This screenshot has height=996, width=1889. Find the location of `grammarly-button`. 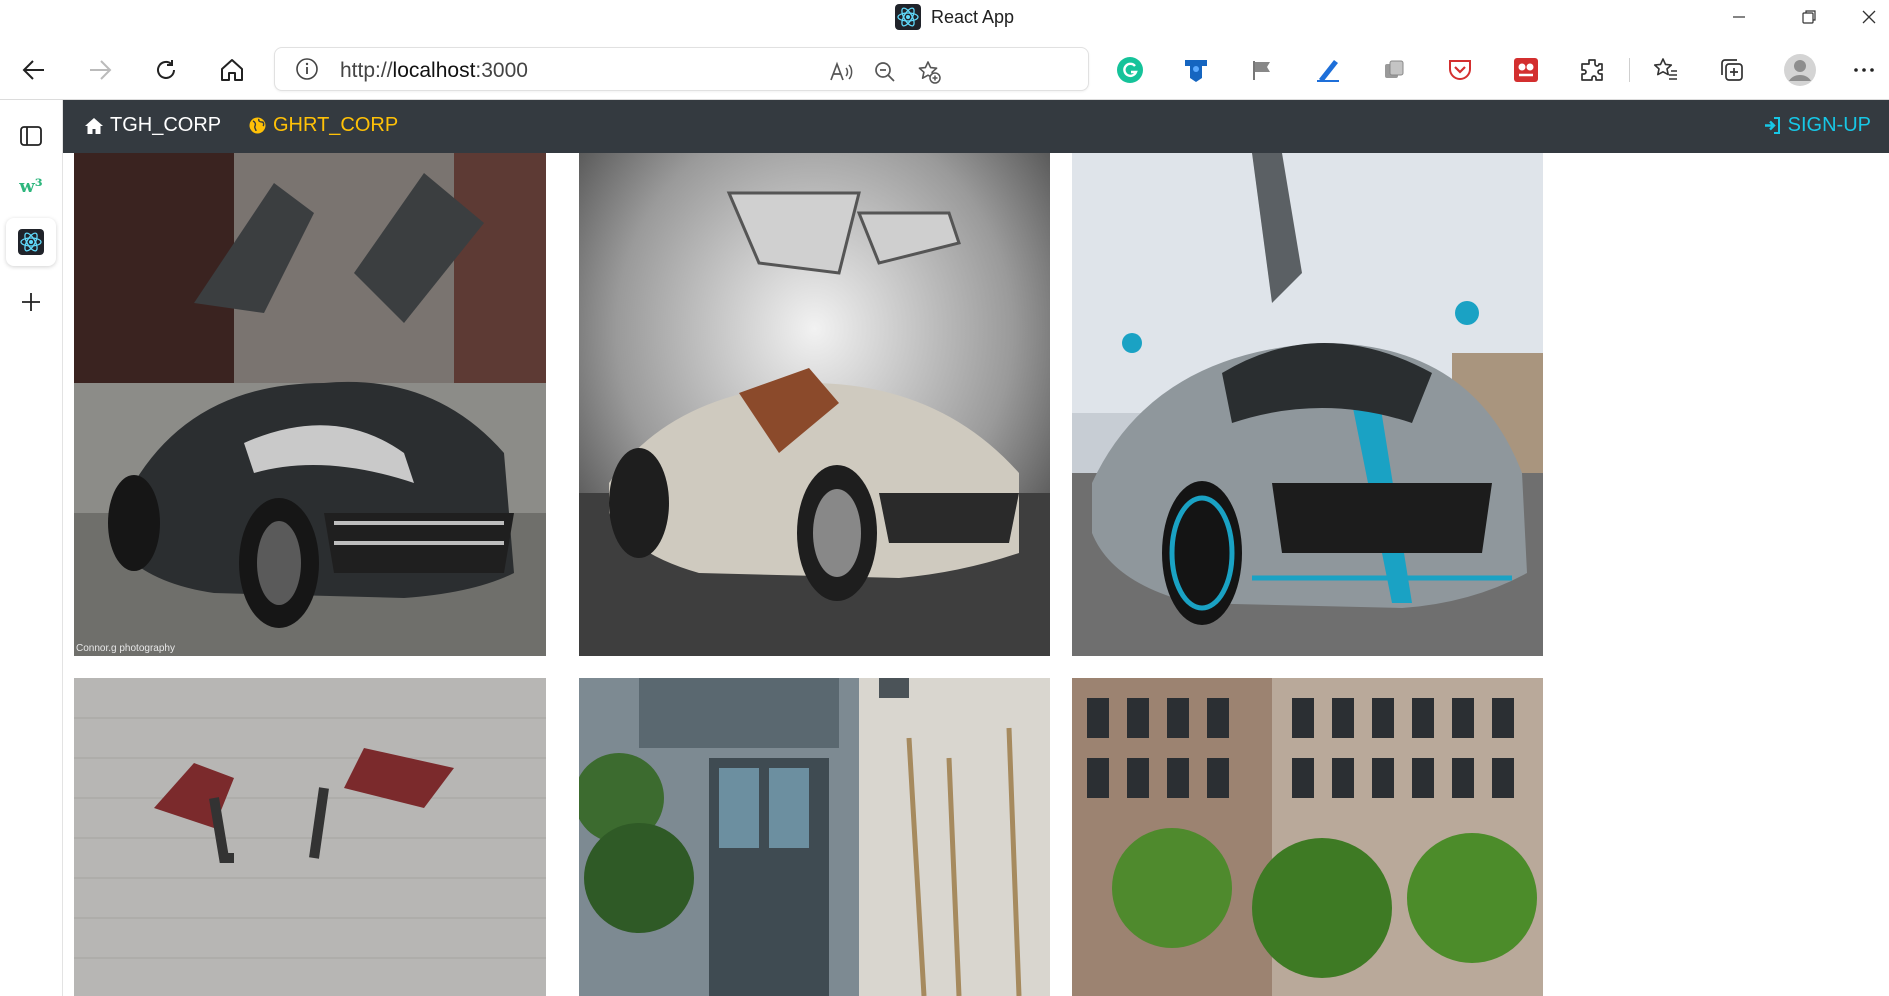

grammarly-button is located at coordinates (1130, 70).